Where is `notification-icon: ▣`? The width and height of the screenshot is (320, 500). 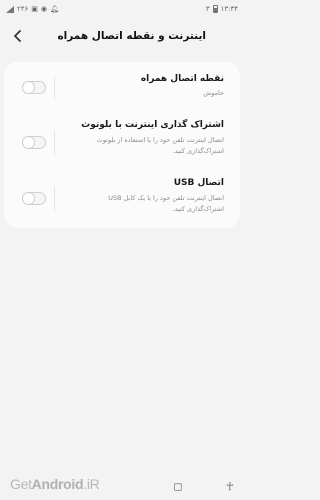 notification-icon: ▣ is located at coordinates (34, 8).